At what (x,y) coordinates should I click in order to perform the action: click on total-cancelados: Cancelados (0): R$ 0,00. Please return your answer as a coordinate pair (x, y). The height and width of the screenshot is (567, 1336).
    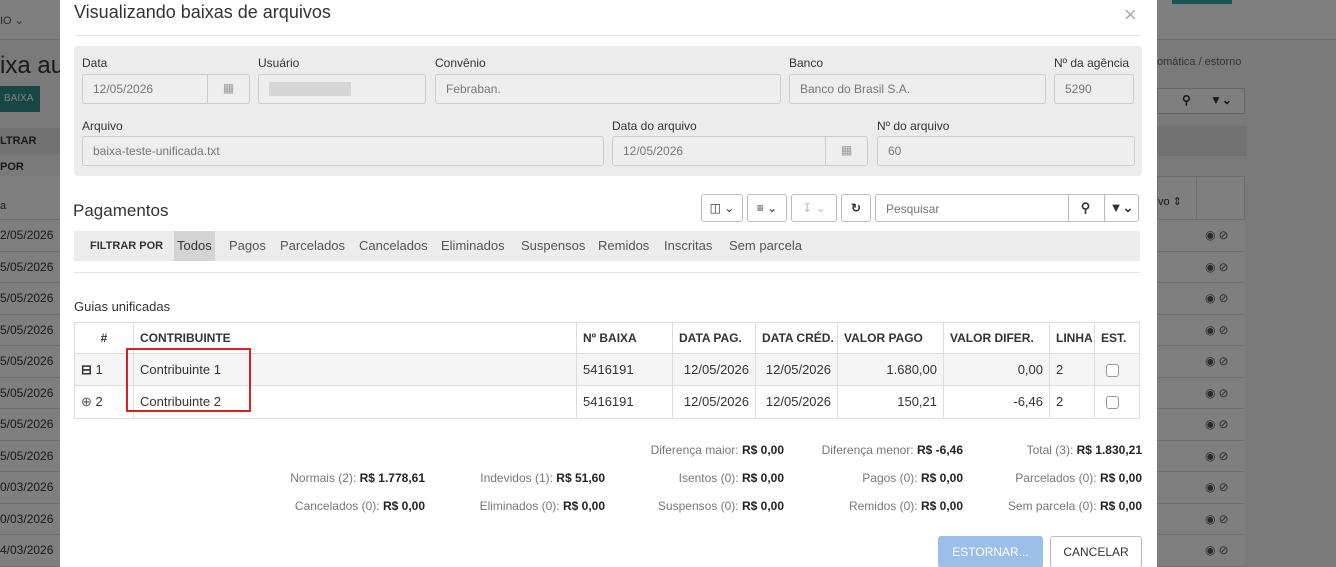
    Looking at the image, I should click on (359, 506).